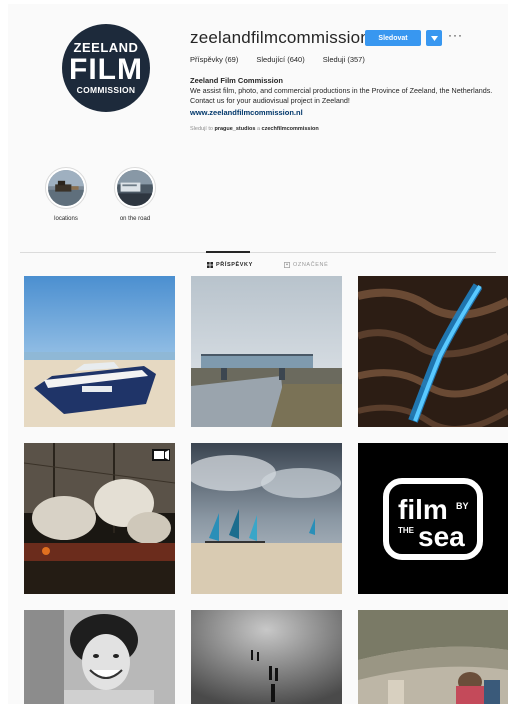 The width and height of the screenshot is (512, 704). What do you see at coordinates (462, 506) in the screenshot?
I see `logo-by: BY` at bounding box center [462, 506].